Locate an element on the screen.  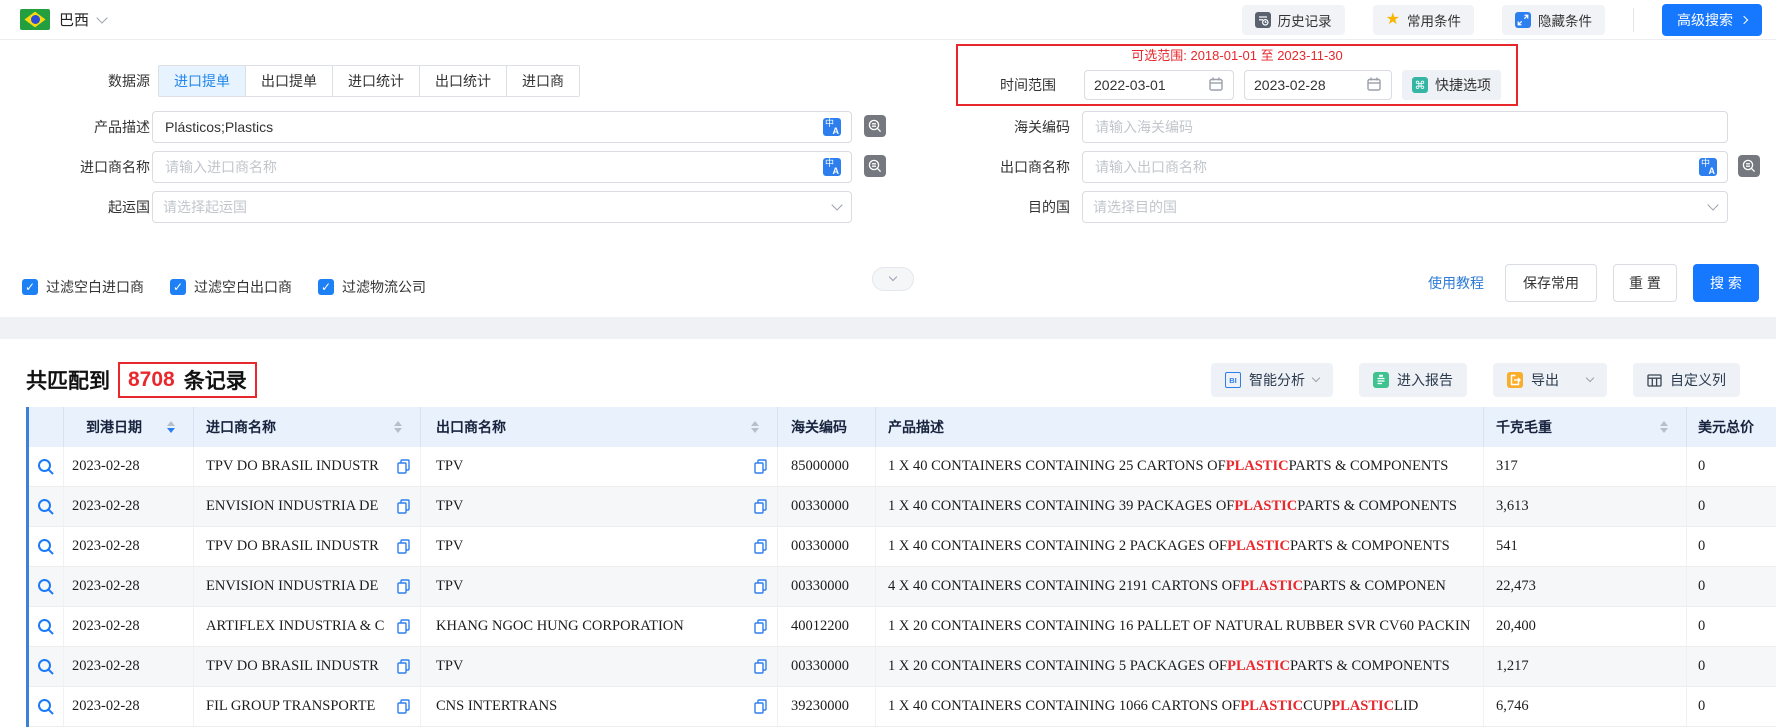
enter-report-button: 进入报告 is located at coordinates (1413, 380).